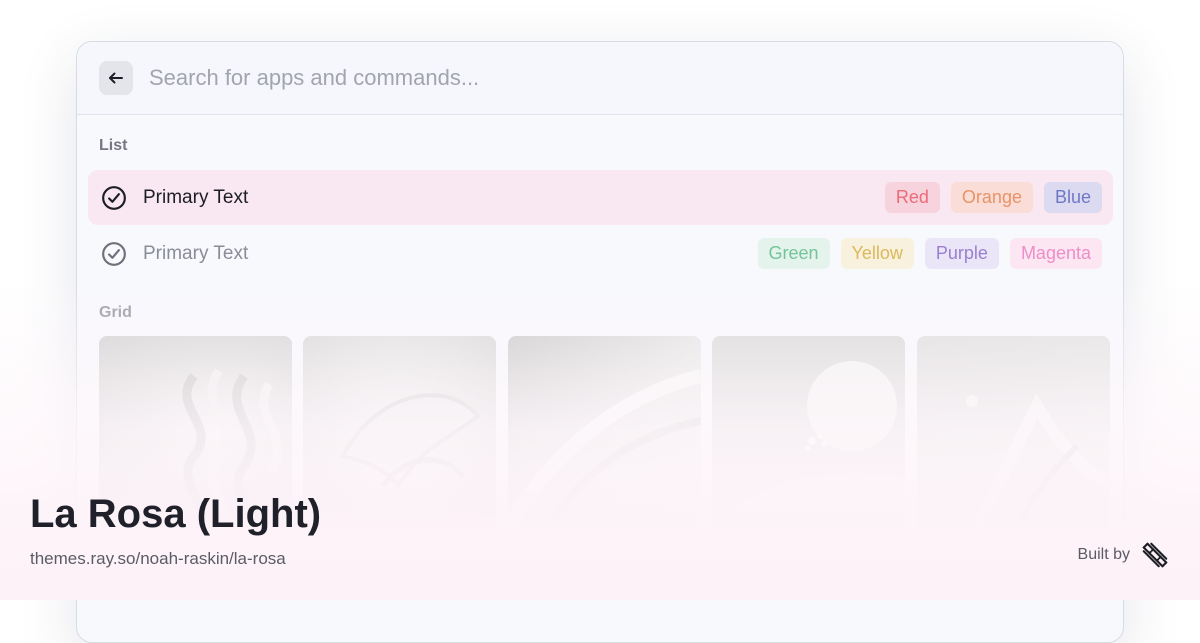 This screenshot has width=1200, height=643. Describe the element at coordinates (1055, 253) in the screenshot. I see `tag-magenta: Magenta` at that location.